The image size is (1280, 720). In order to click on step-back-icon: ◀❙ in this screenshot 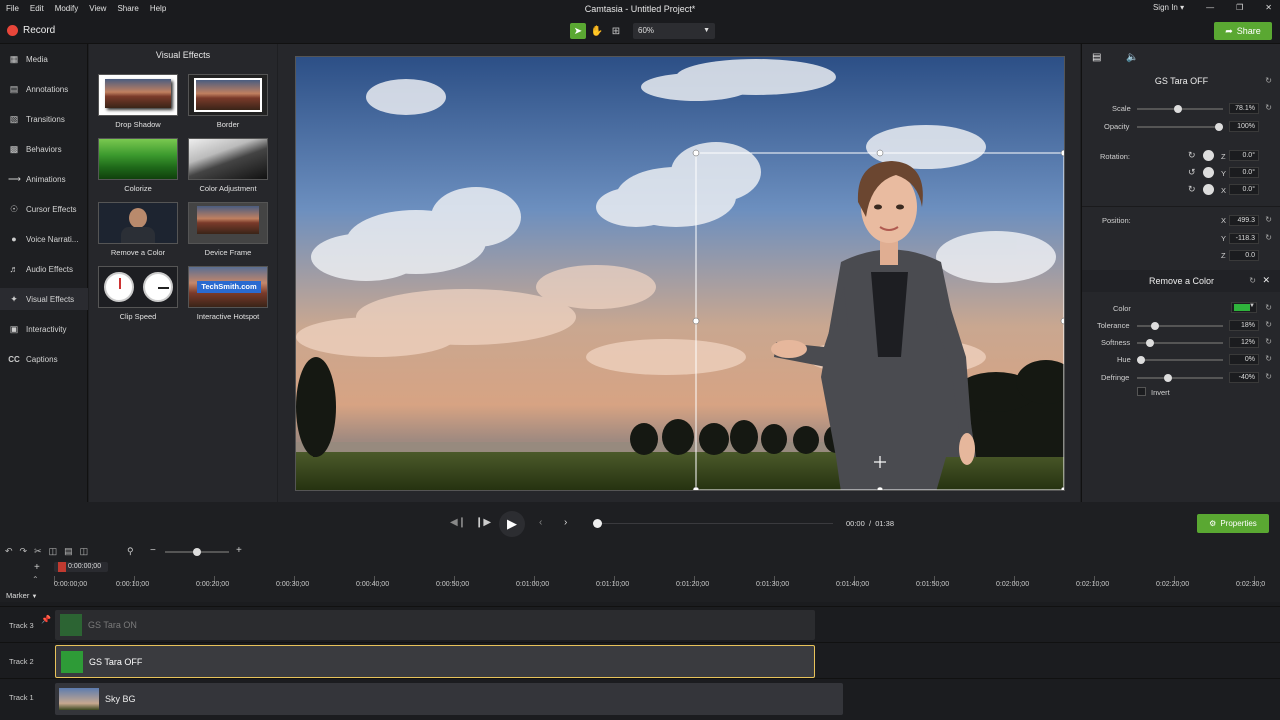, I will do `click(458, 522)`.